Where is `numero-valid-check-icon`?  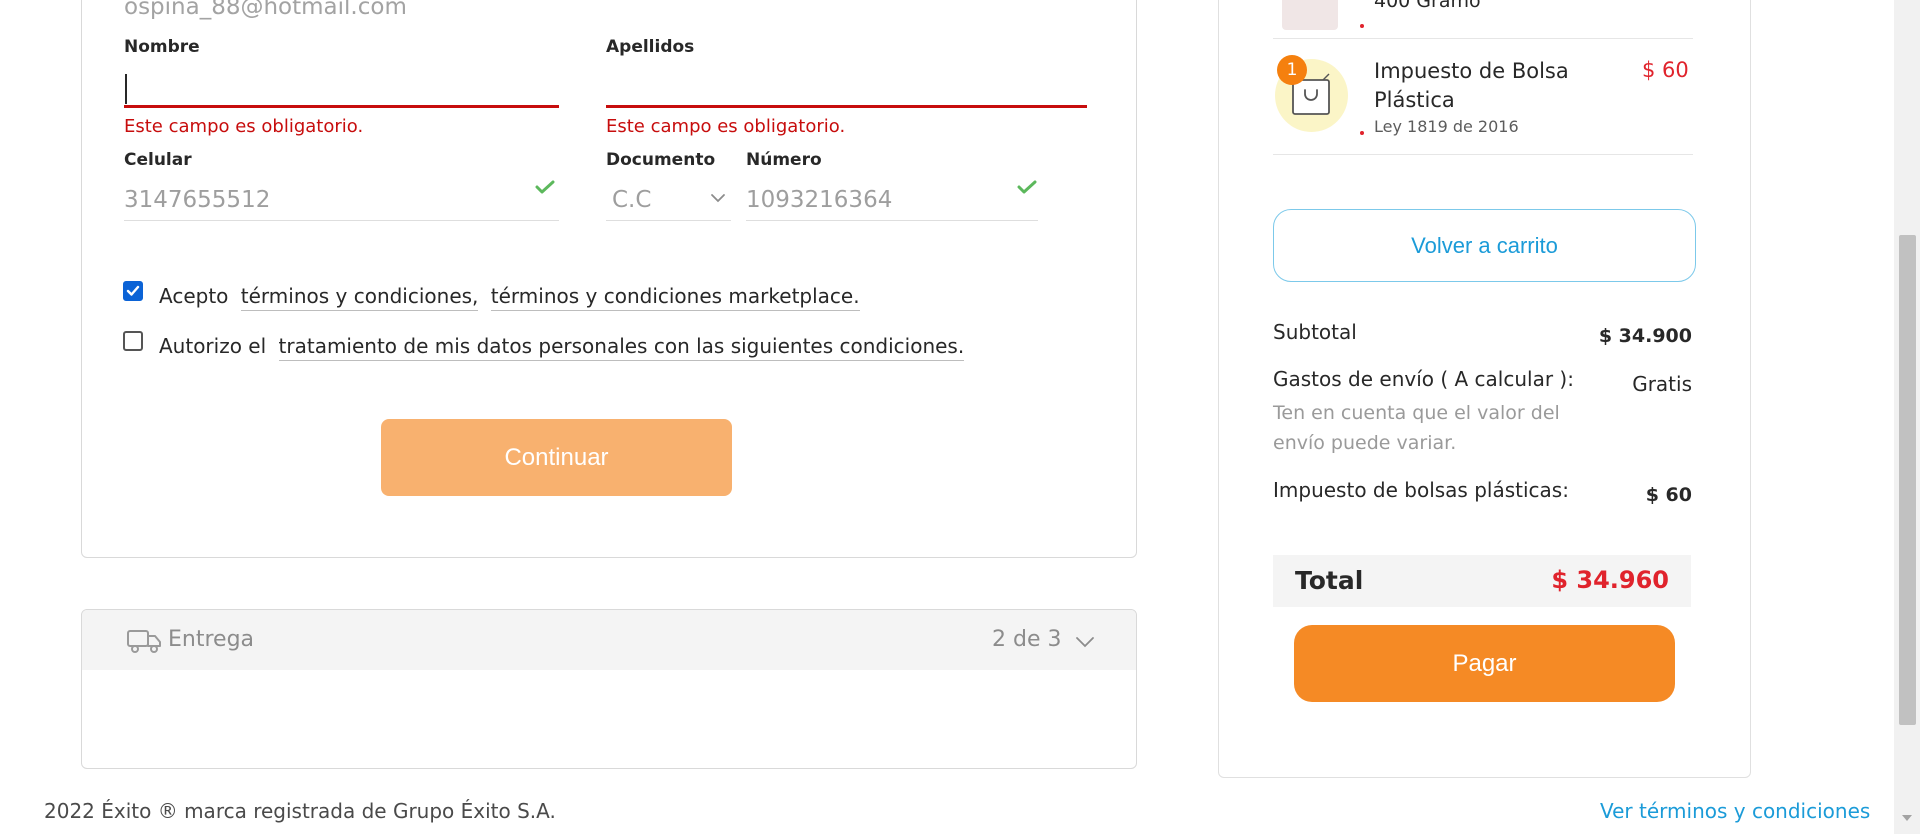
numero-valid-check-icon is located at coordinates (1027, 187).